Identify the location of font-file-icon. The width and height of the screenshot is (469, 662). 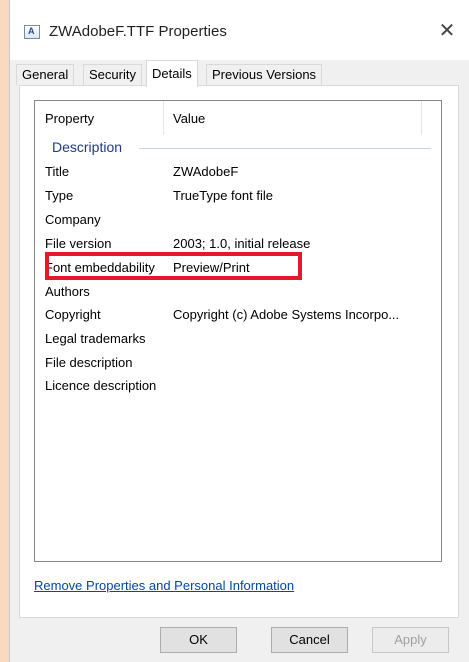
(32, 32).